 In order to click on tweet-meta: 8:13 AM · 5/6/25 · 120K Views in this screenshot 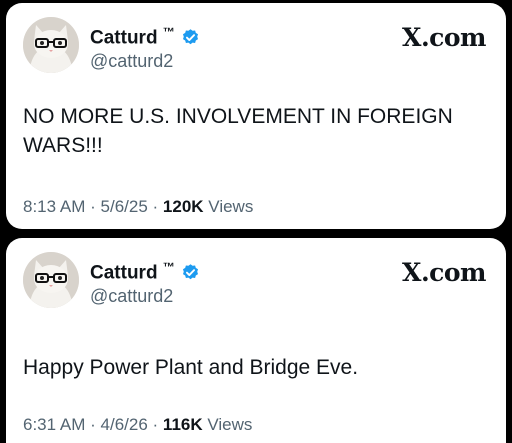, I will do `click(138, 207)`.